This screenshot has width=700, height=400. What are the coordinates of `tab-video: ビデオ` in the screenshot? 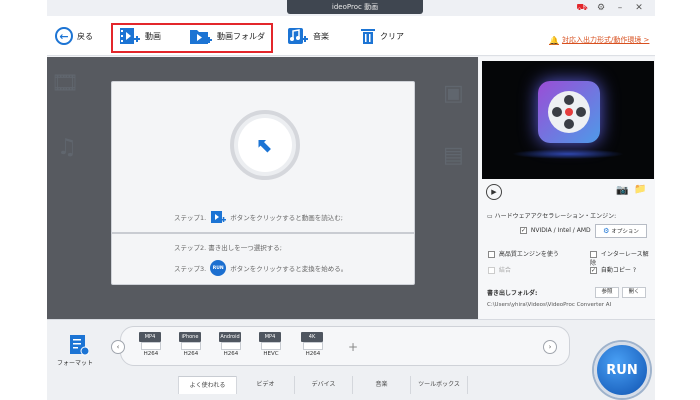 It's located at (265, 385).